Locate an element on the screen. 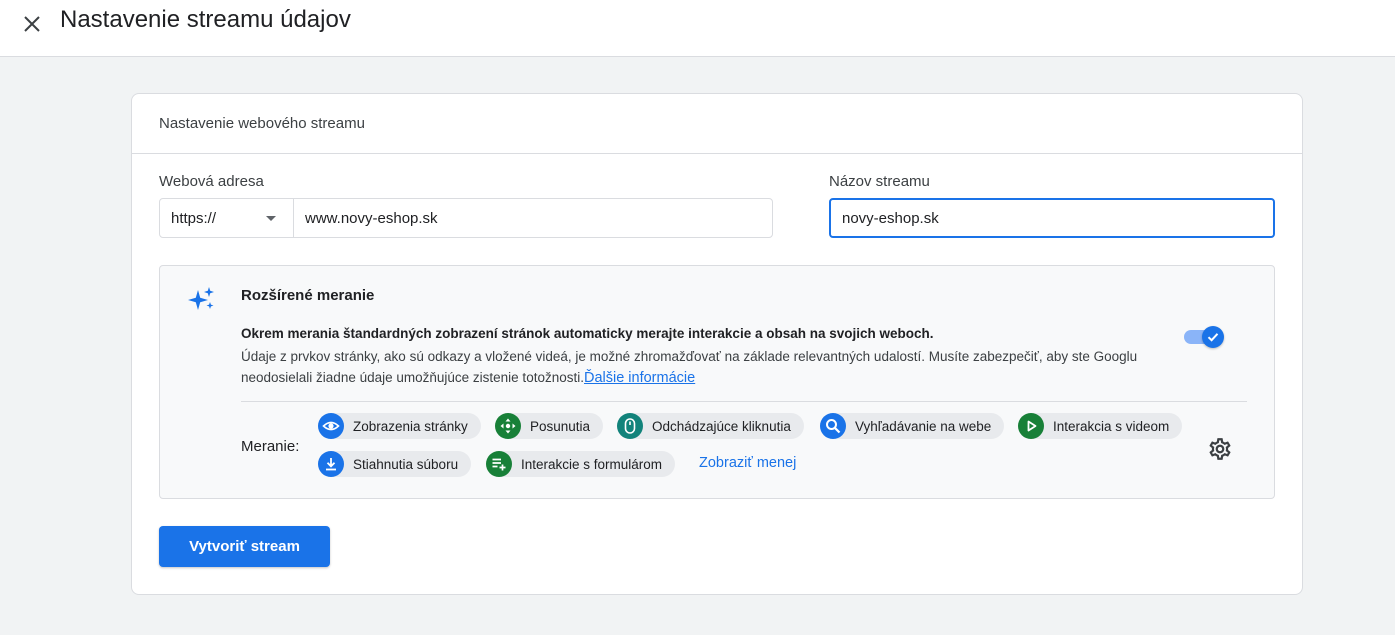 The height and width of the screenshot is (635, 1395). enhanced-measurement-toggle is located at coordinates (1205, 338).